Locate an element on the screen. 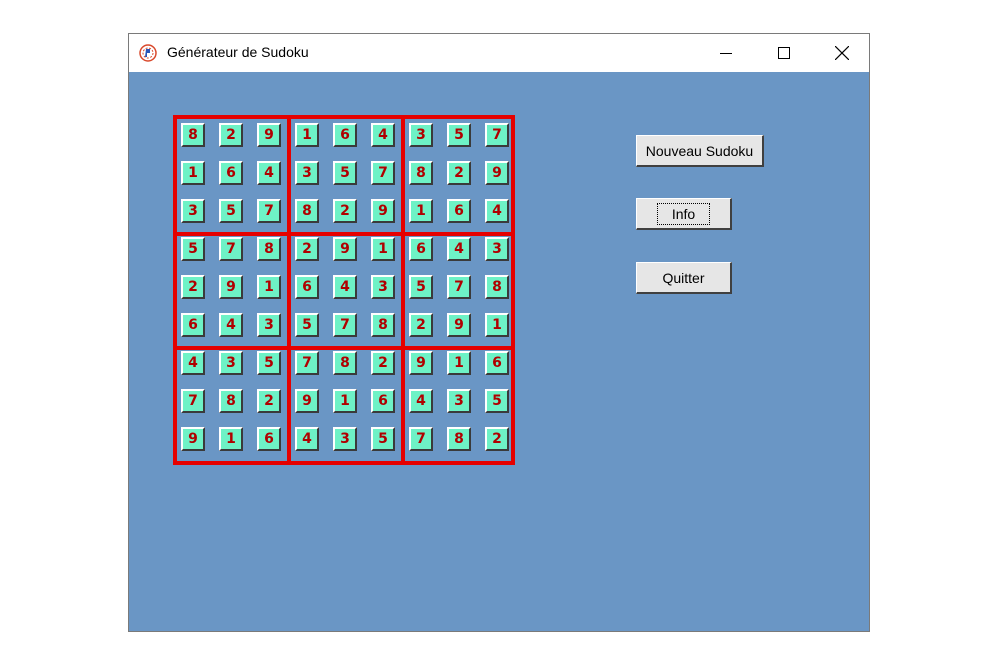 This screenshot has width=1000, height=666. info-label: Info is located at coordinates (683, 213).